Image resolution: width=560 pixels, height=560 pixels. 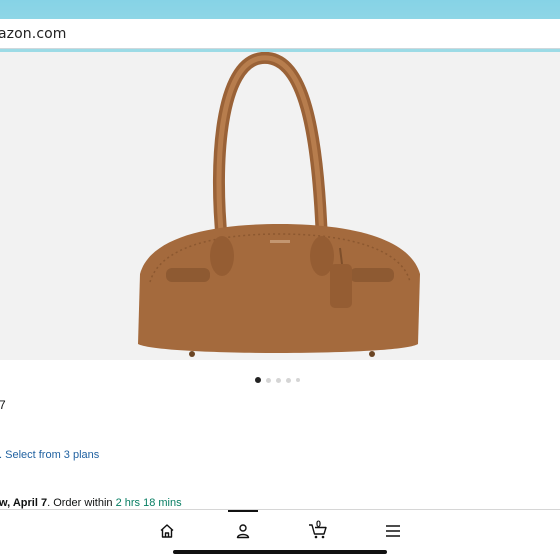 What do you see at coordinates (24, 503) in the screenshot?
I see `delivery-date: w, April 7` at bounding box center [24, 503].